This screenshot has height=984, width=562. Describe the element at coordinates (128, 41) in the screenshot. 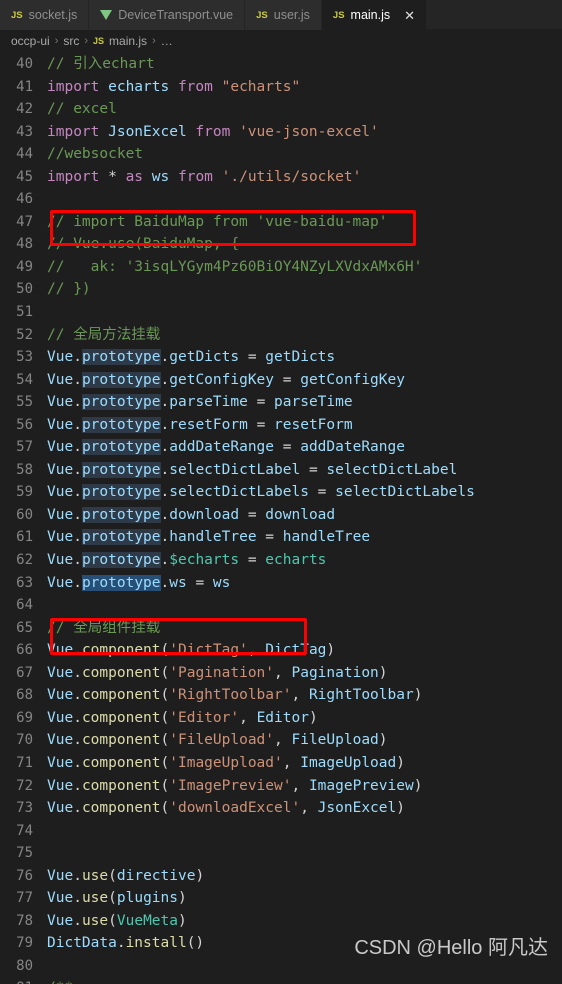

I see `breadcrumb-item-2: main.js` at that location.